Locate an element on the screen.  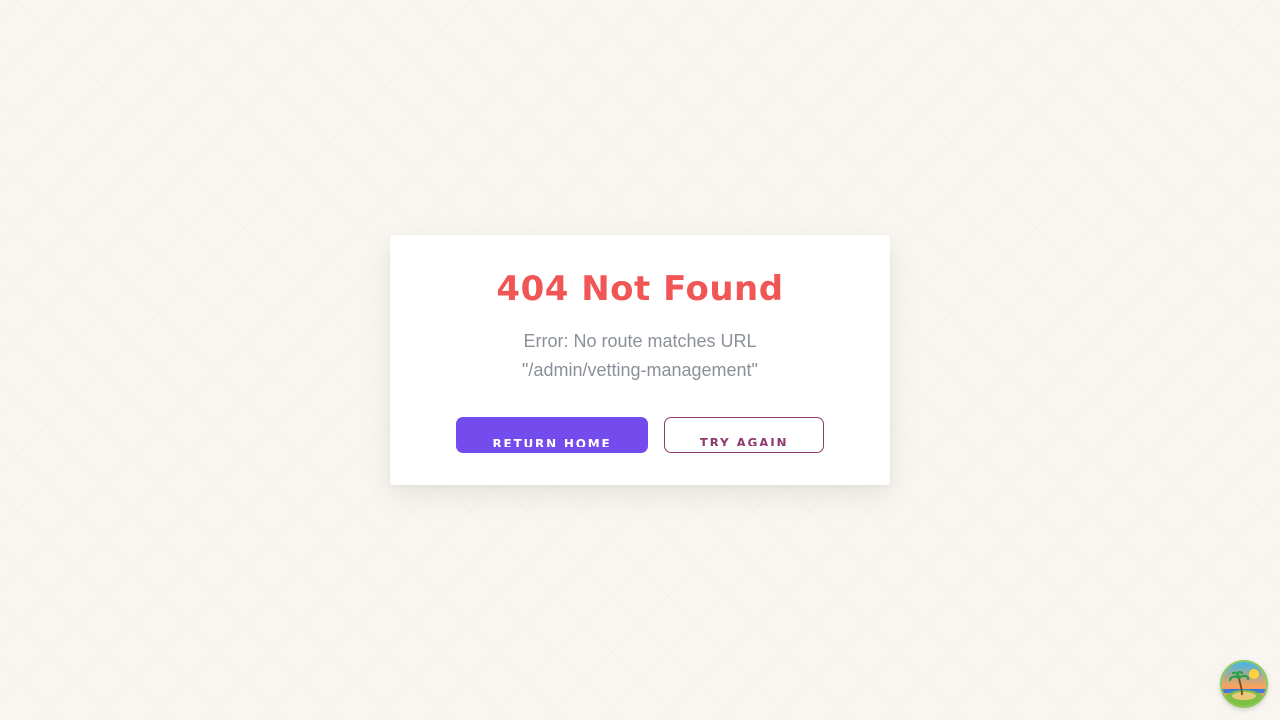
try-again-label: Try Again is located at coordinates (744, 441).